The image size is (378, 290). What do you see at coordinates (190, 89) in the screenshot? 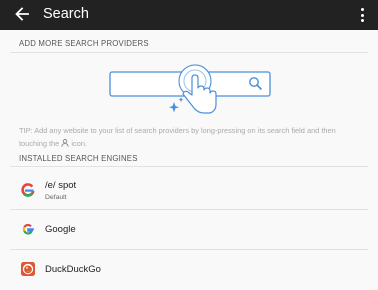
I see `search-field-illustration` at bounding box center [190, 89].